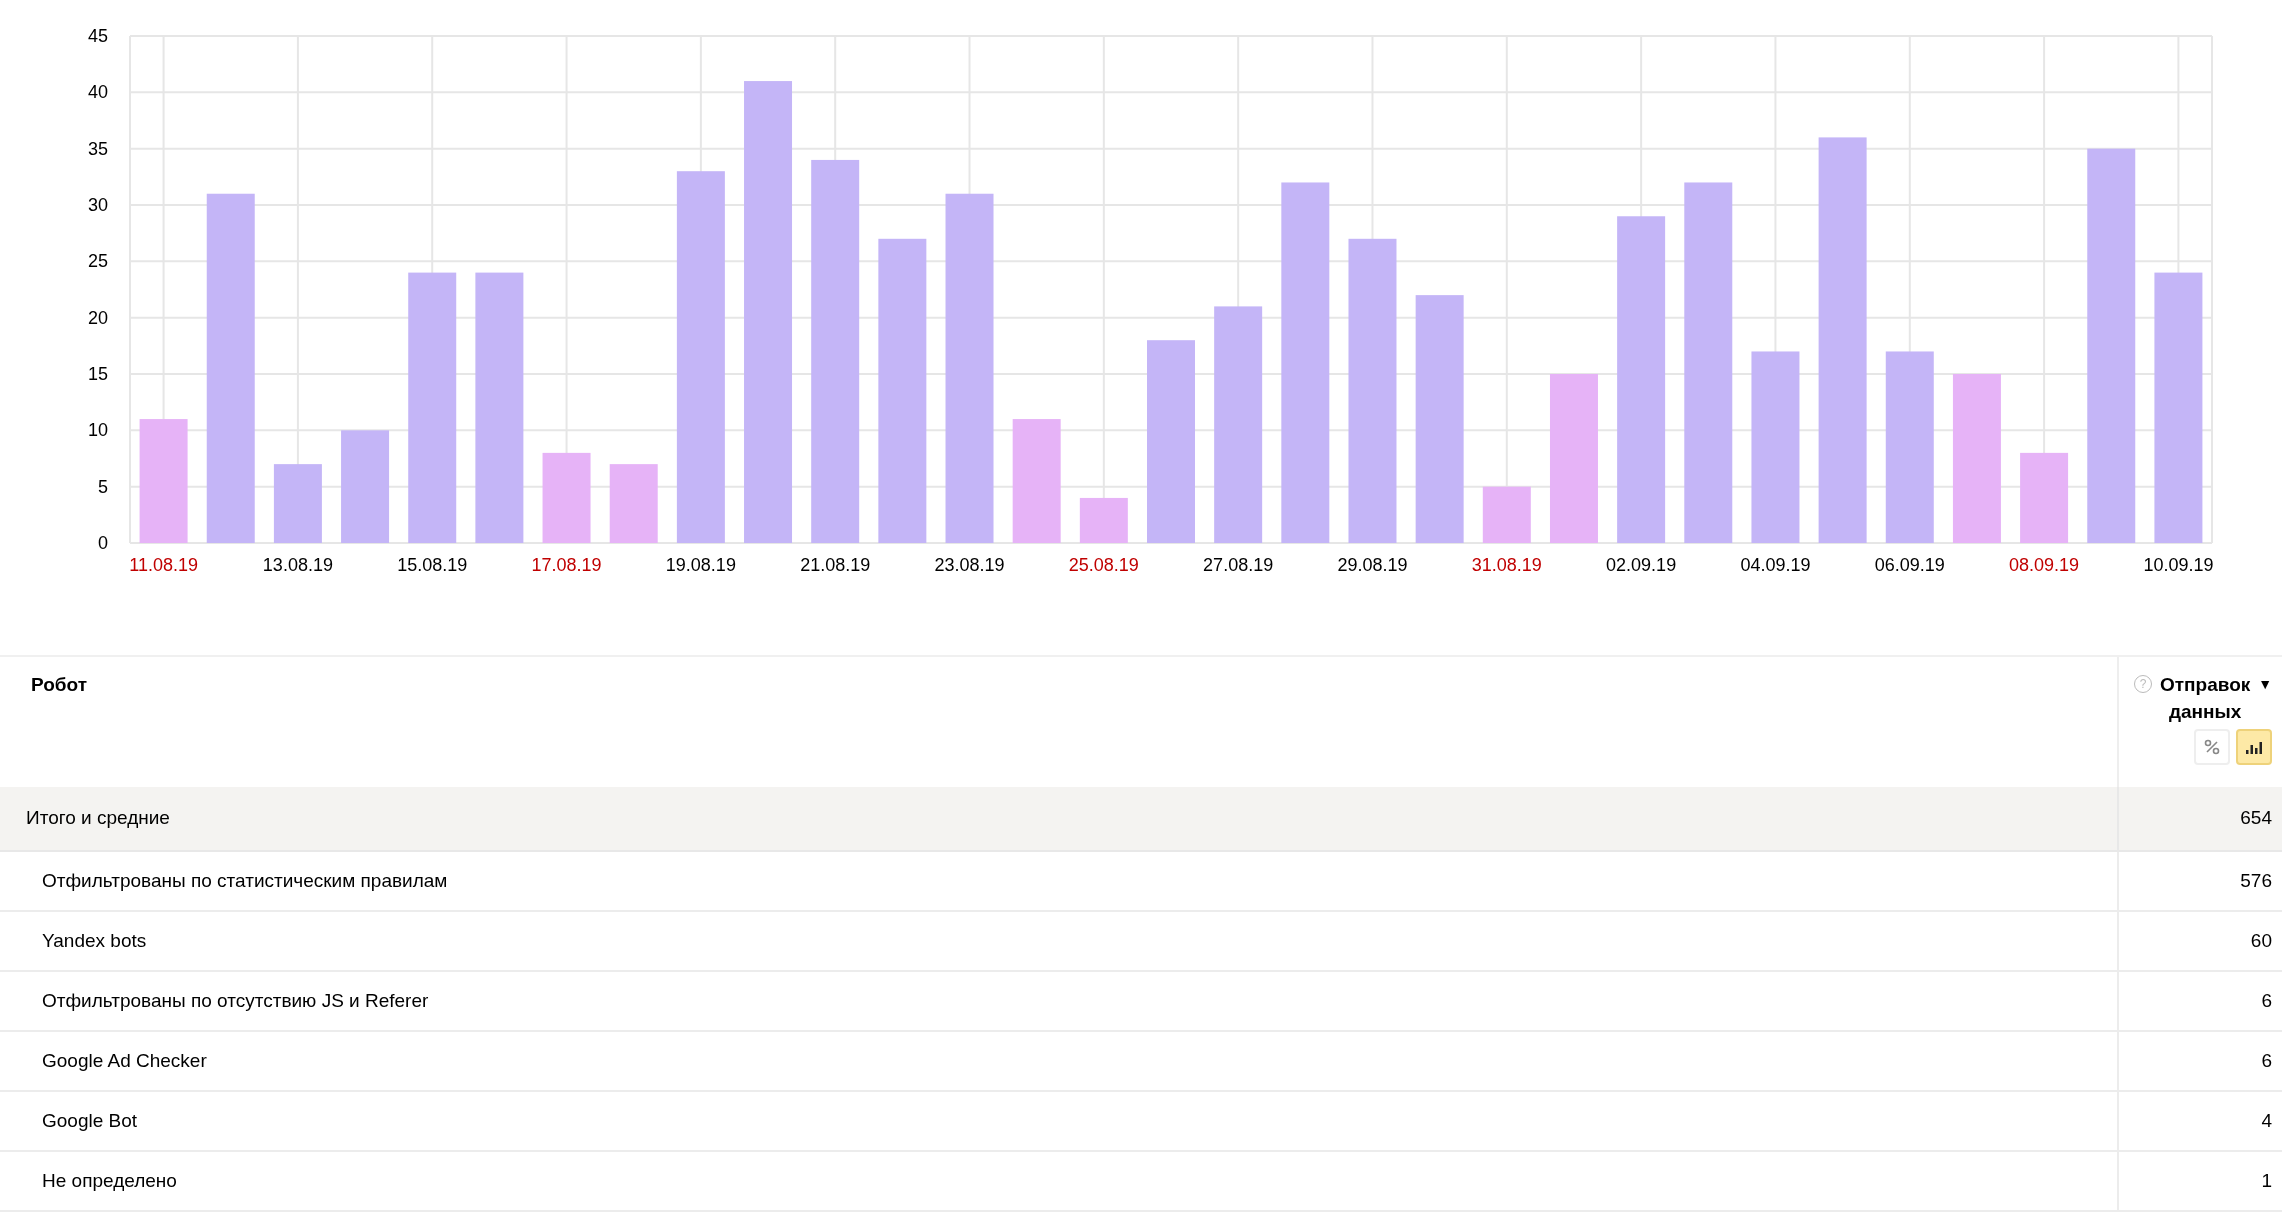 Image resolution: width=2282 pixels, height=1220 pixels. I want to click on x-axis-label: 11.08.19, so click(163, 565).